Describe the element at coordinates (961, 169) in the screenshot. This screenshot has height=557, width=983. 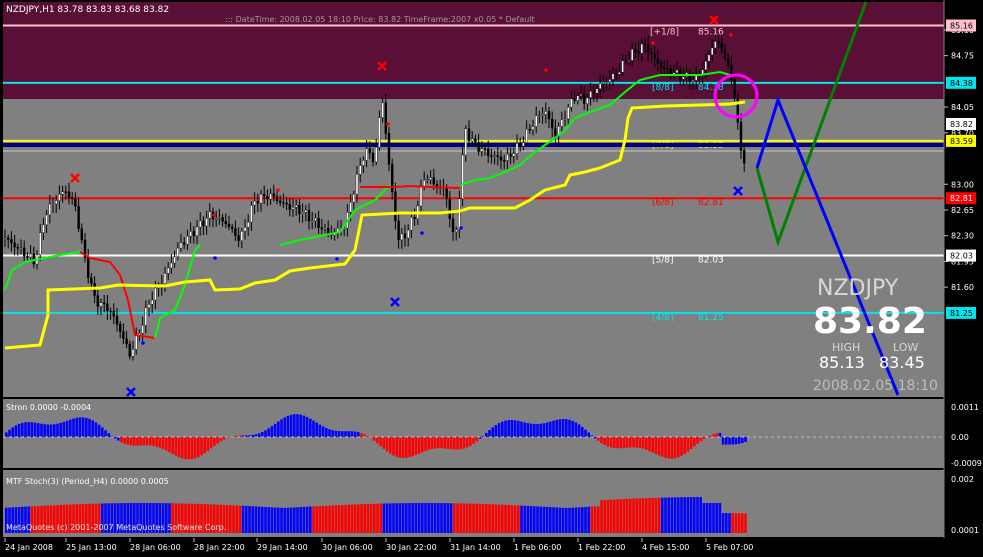
I see `price-tags: 85.1684.3883.8283.5982.8182.0381.25` at that location.